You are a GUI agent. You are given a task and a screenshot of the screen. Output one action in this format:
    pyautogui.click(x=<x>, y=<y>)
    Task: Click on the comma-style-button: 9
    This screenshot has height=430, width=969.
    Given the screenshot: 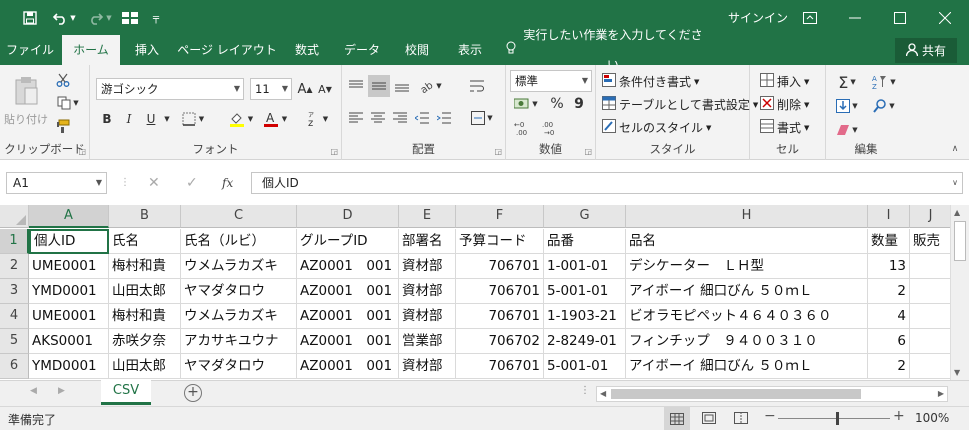 What is the action you would take?
    pyautogui.click(x=579, y=104)
    